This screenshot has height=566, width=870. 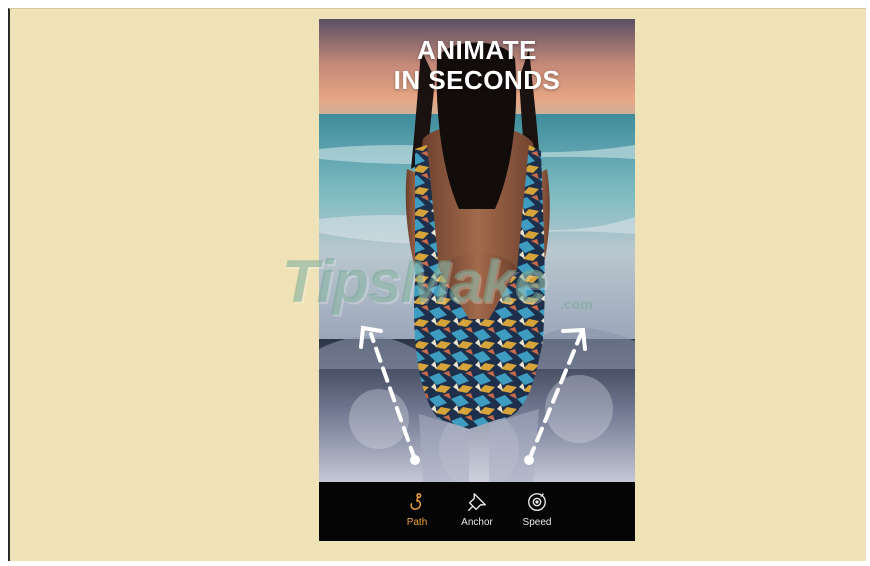 What do you see at coordinates (414, 281) in the screenshot?
I see `watermark-logo: TipsMake` at bounding box center [414, 281].